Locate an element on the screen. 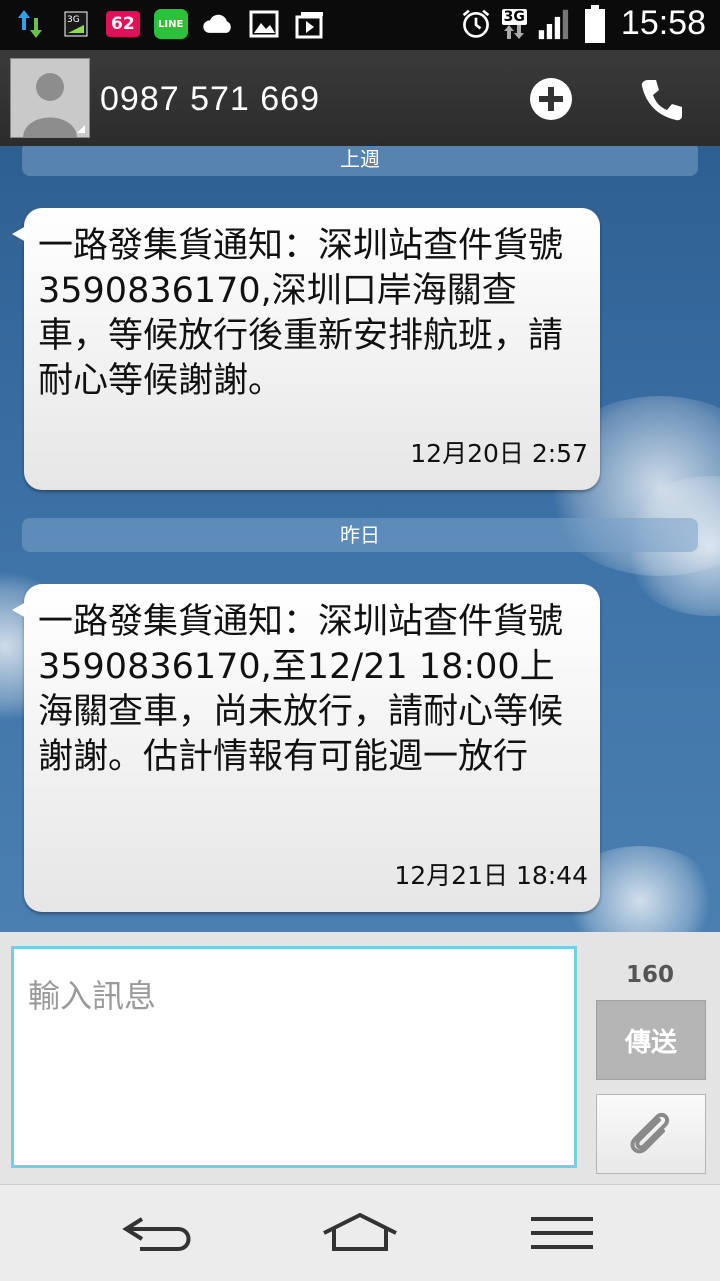 The image size is (720, 1281). send-button: 傳送 is located at coordinates (651, 1040).